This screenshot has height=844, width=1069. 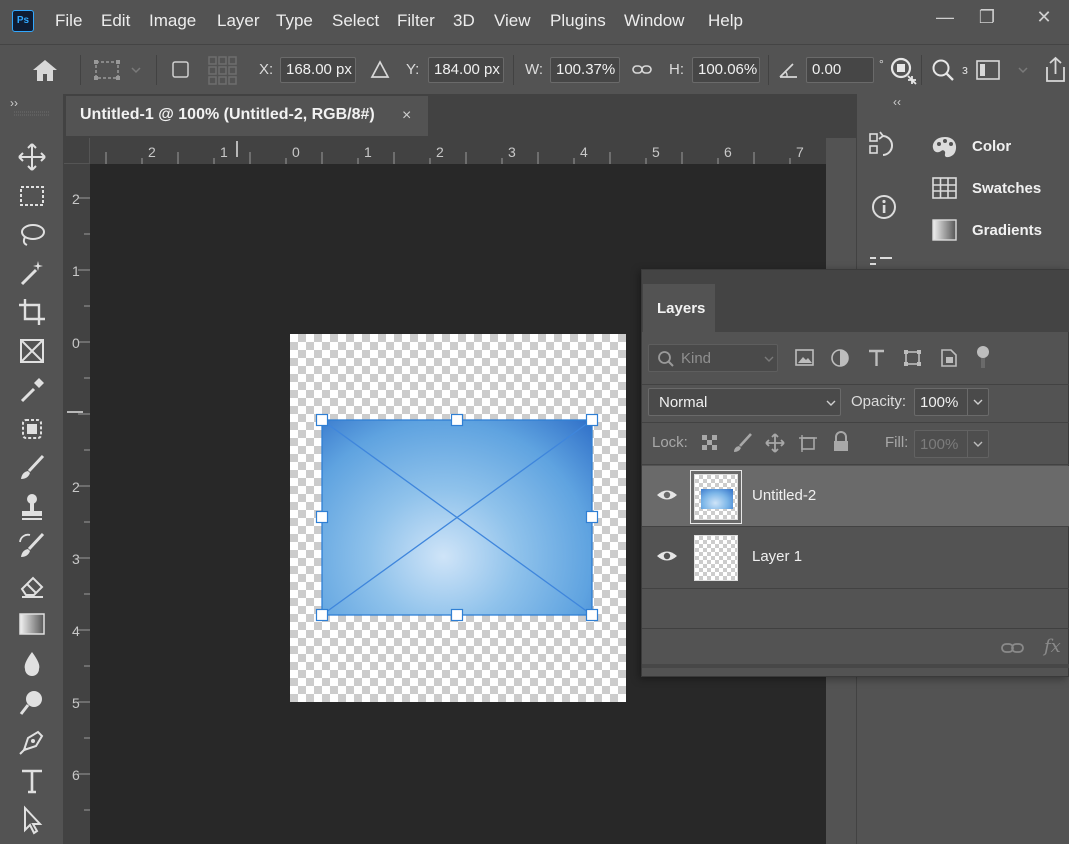 What do you see at coordinates (789, 70) in the screenshot?
I see `rotate-angle-icon` at bounding box center [789, 70].